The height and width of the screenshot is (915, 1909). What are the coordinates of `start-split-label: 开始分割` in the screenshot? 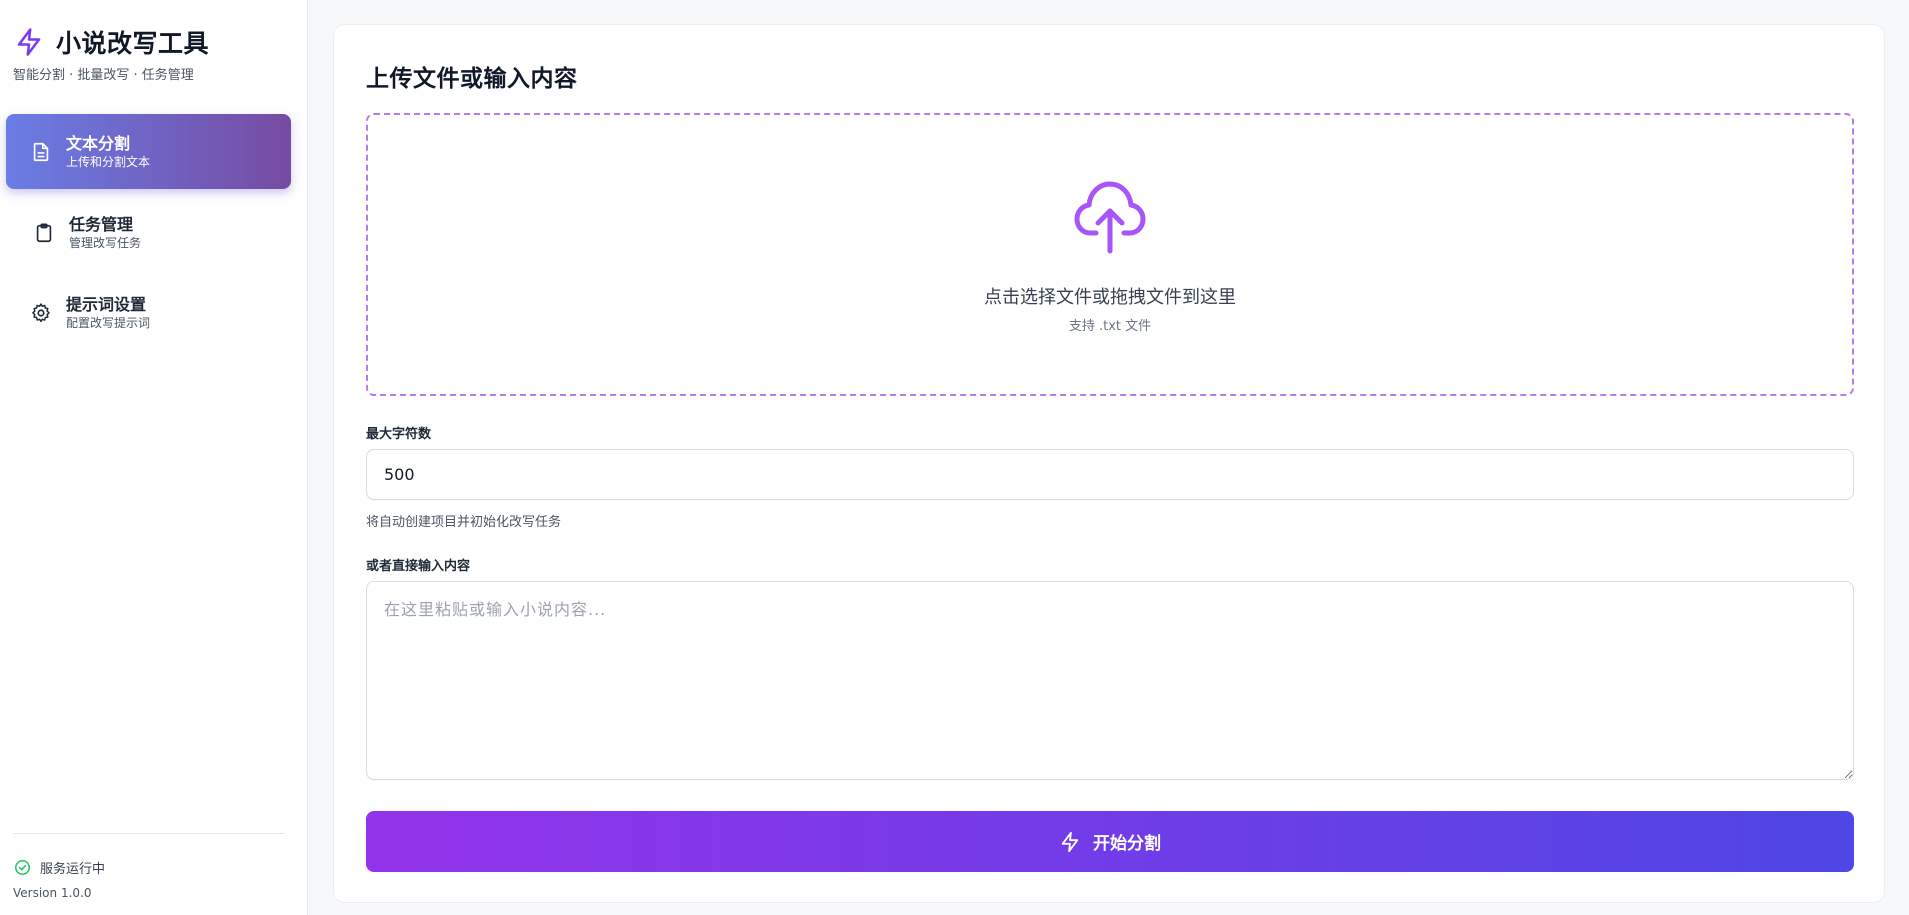 It's located at (1127, 844).